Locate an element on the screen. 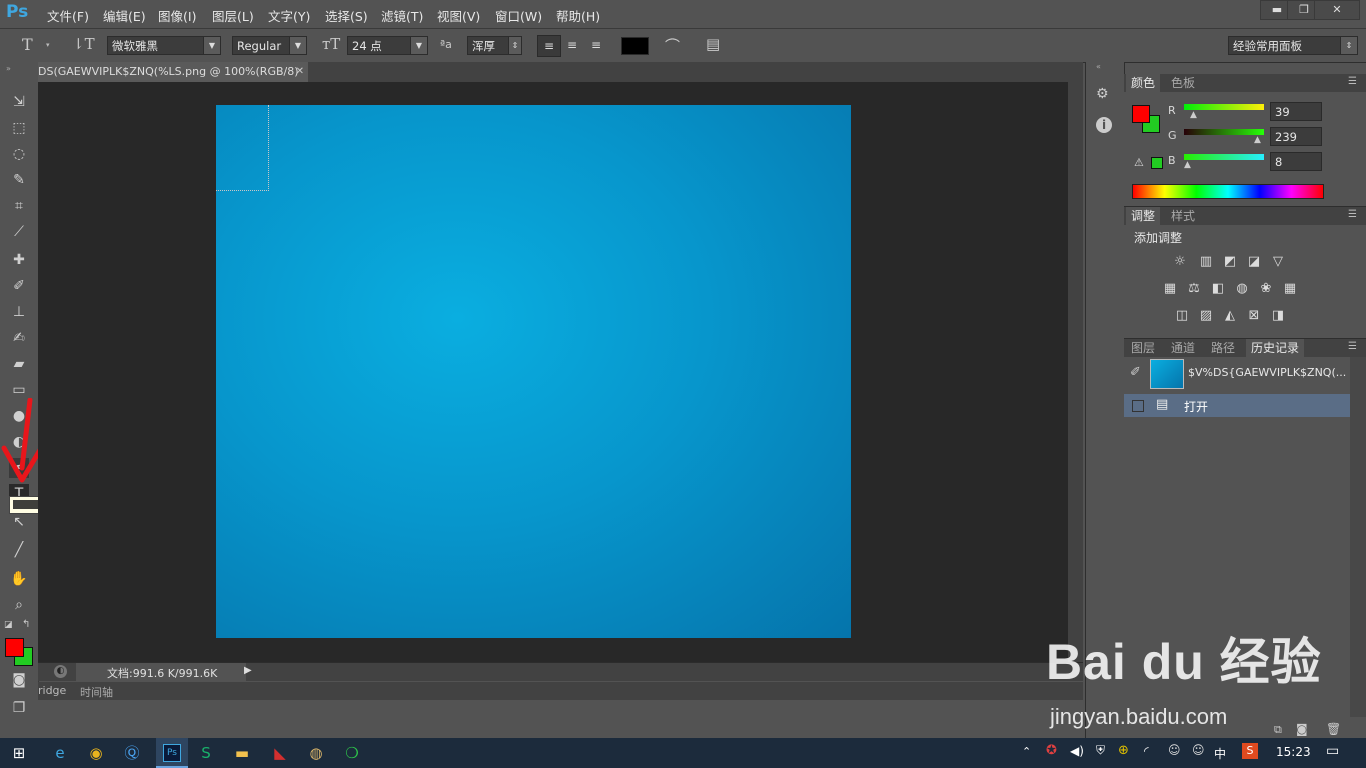 Image resolution: width=1366 pixels, height=768 pixels. tab-layers: 图层 is located at coordinates (1143, 348).